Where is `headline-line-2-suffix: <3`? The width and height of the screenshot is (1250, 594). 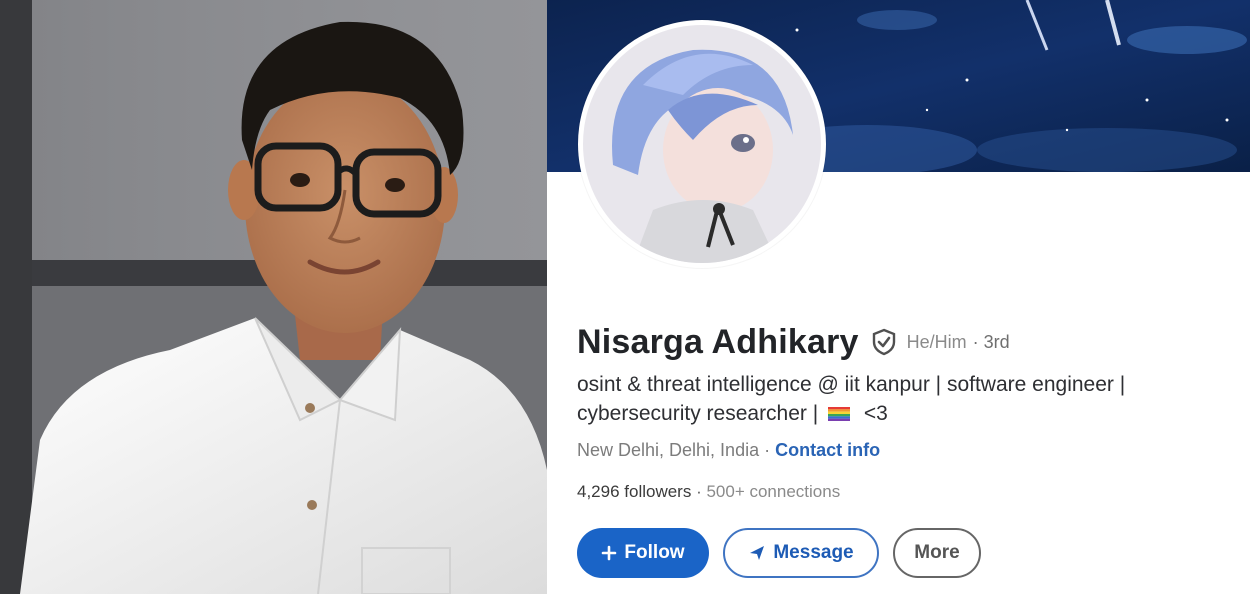 headline-line-2-suffix: <3 is located at coordinates (875, 413).